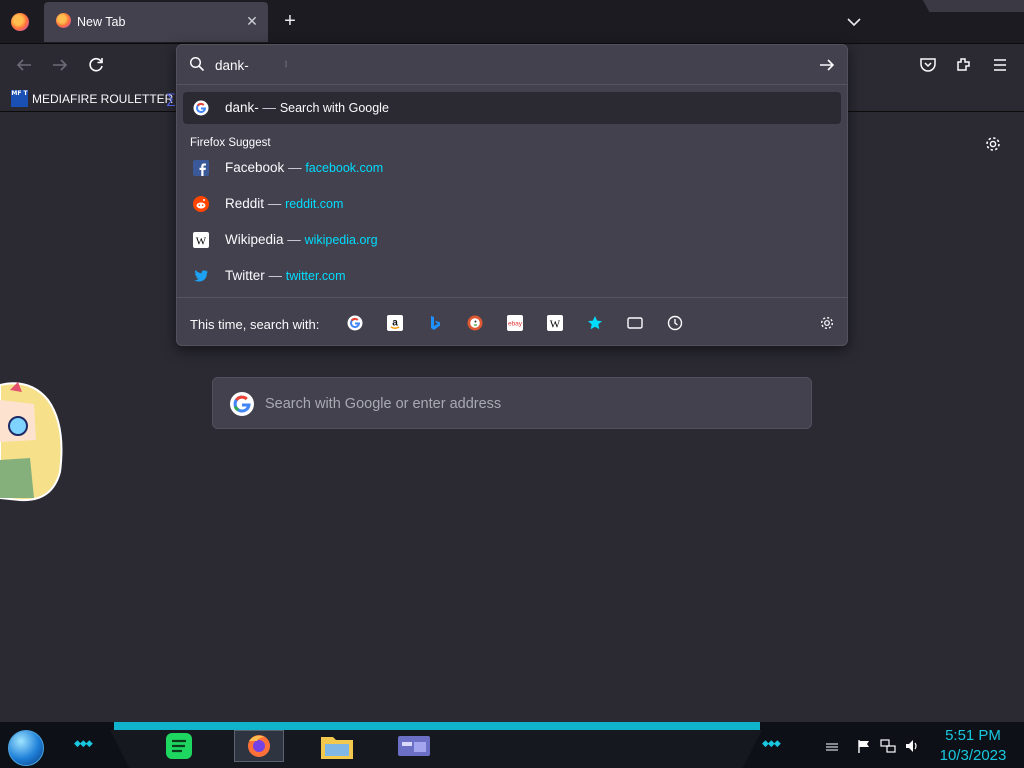 Image resolution: width=1024 pixels, height=768 pixels. I want to click on clock-time: 5:51 PM, so click(973, 735).